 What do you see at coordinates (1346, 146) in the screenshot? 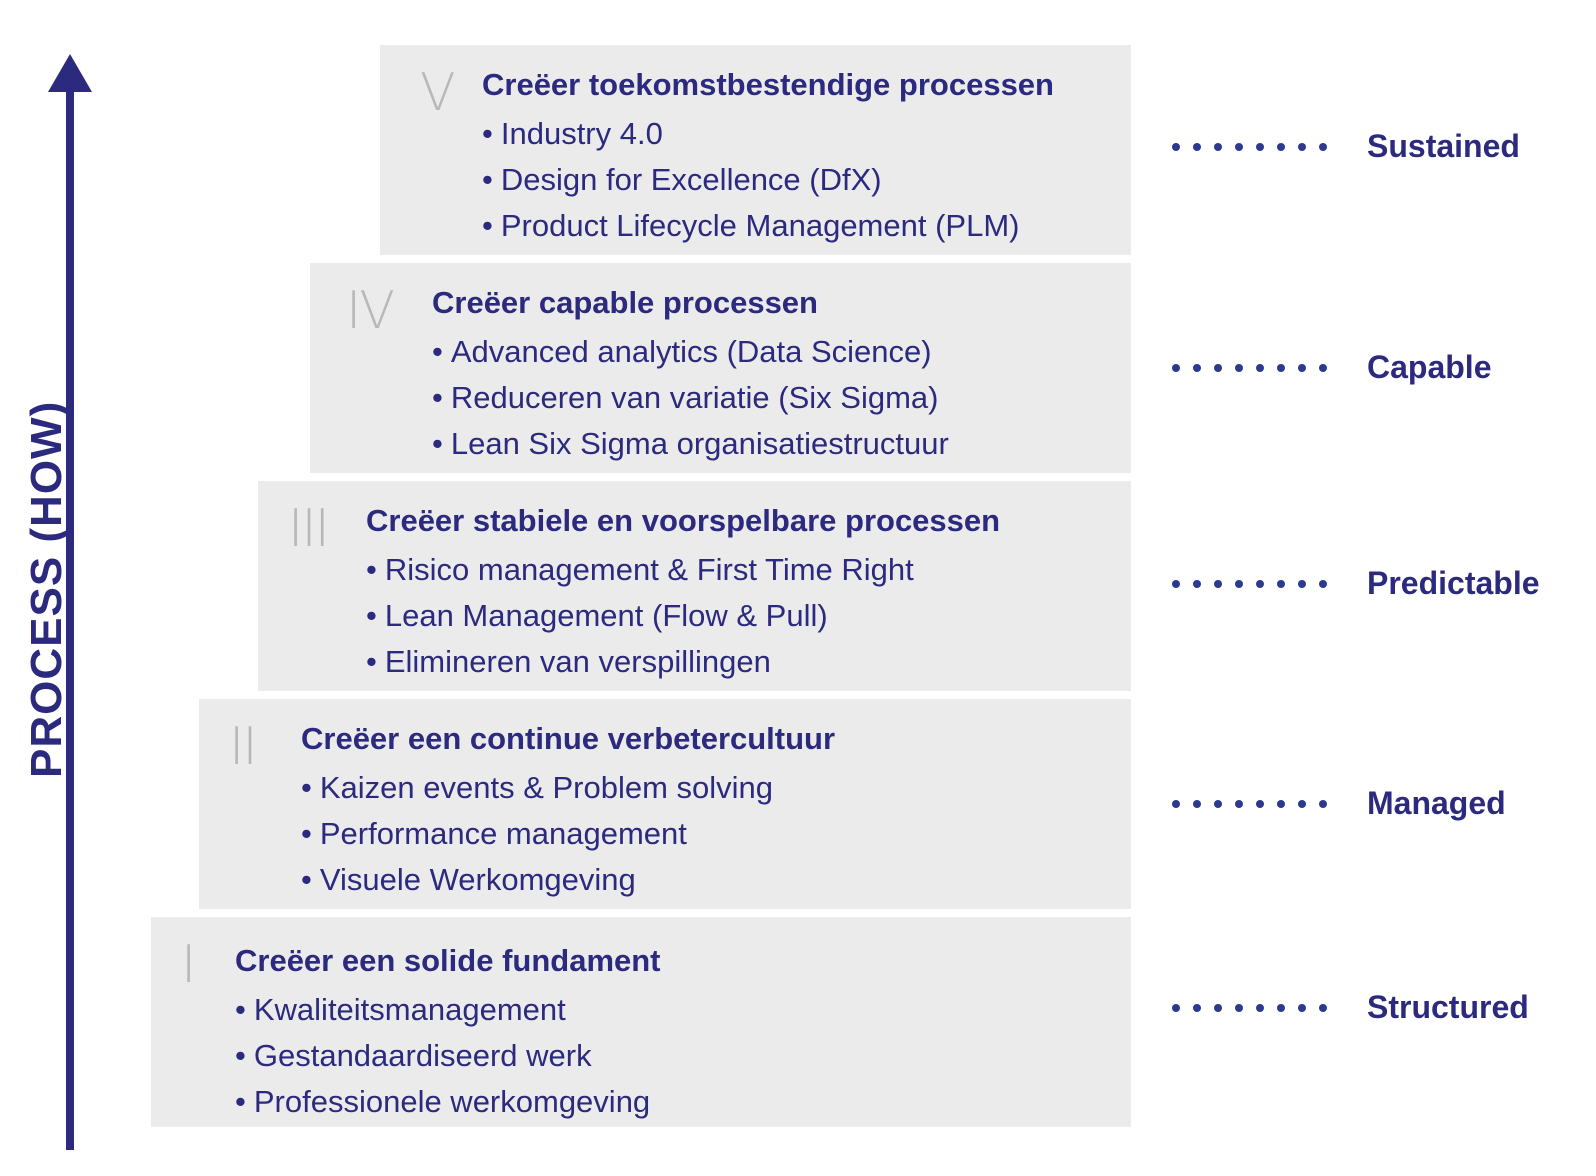
I see `level-sustained: Sustained` at bounding box center [1346, 146].